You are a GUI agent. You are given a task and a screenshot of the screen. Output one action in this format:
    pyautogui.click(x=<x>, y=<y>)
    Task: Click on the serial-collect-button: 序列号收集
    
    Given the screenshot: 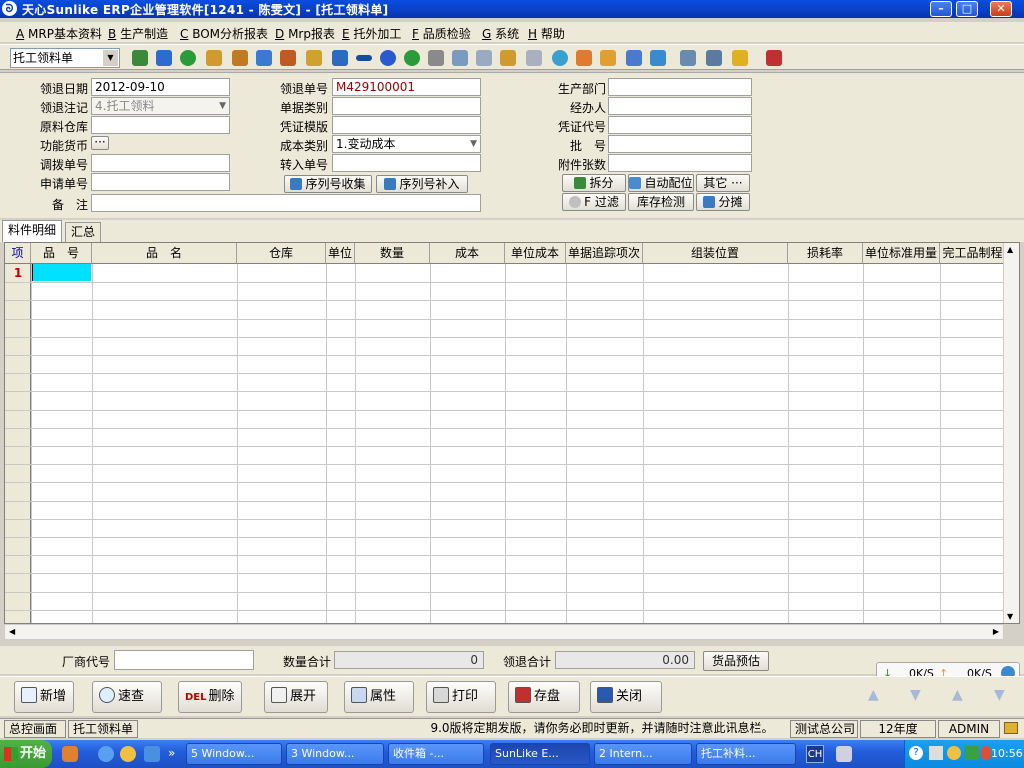 What is the action you would take?
    pyautogui.click(x=328, y=184)
    